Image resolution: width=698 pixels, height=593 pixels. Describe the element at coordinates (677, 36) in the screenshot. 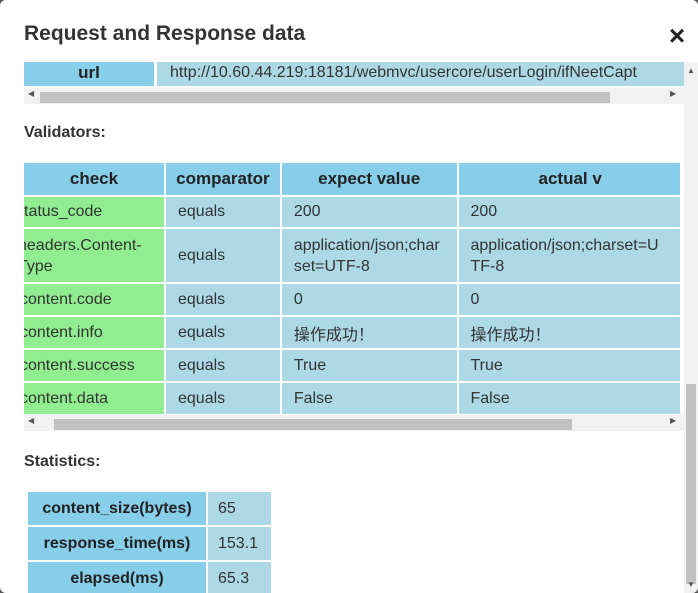

I see `close-icon: ×` at that location.